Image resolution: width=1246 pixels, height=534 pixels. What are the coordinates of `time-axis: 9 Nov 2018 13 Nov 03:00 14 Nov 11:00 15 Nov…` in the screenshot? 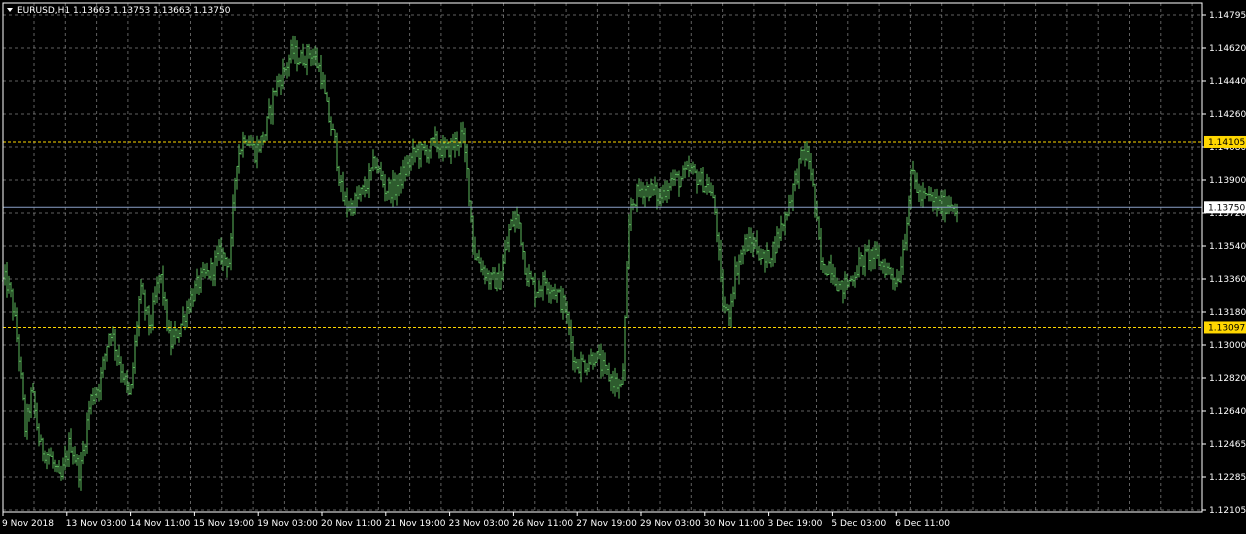 It's located at (476, 520).